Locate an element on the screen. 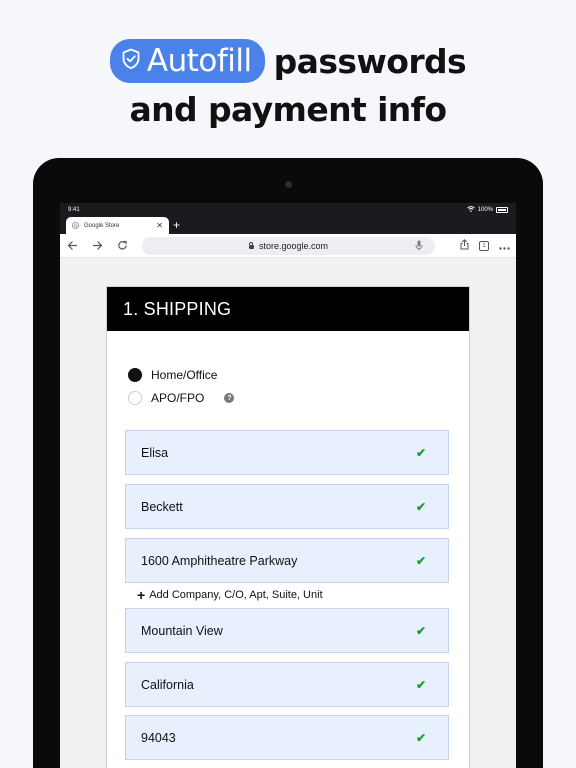 This screenshot has height=768, width=576. autofill-badge: Autofill is located at coordinates (187, 61).